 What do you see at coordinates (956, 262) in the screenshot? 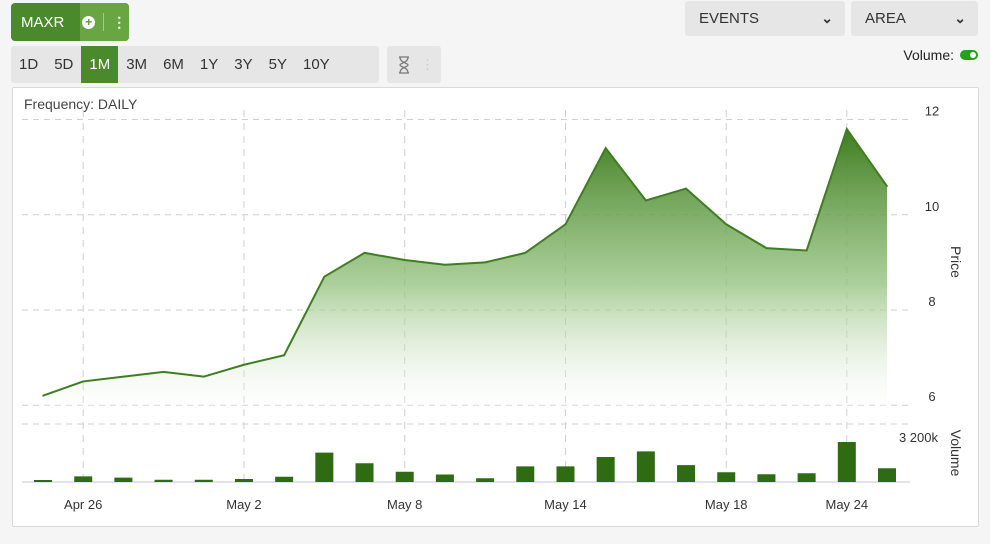
I see `y-axis-title: Price` at bounding box center [956, 262].